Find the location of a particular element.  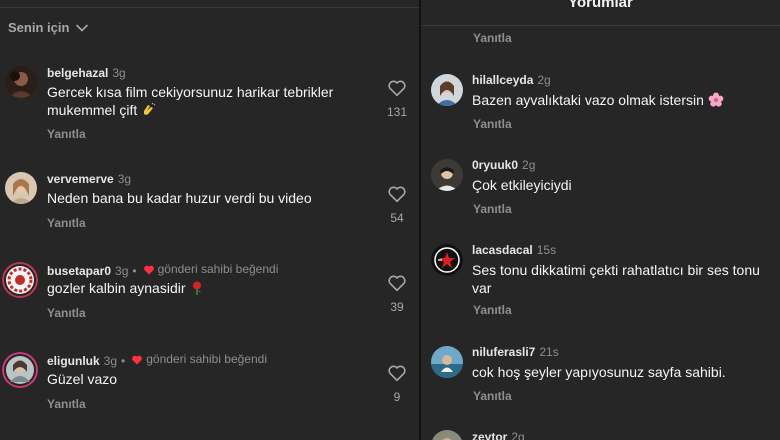

comment-text: cok hoş şeyler yapıyosunuz sayfa sahibi. is located at coordinates (599, 372).